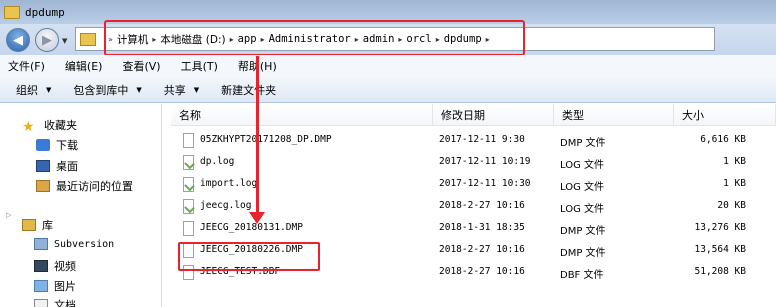  I want to click on command-bar: 组织 ▼ 包含到库中 ▼ 共享 ▼ 新建文件夹, so click(388, 90).